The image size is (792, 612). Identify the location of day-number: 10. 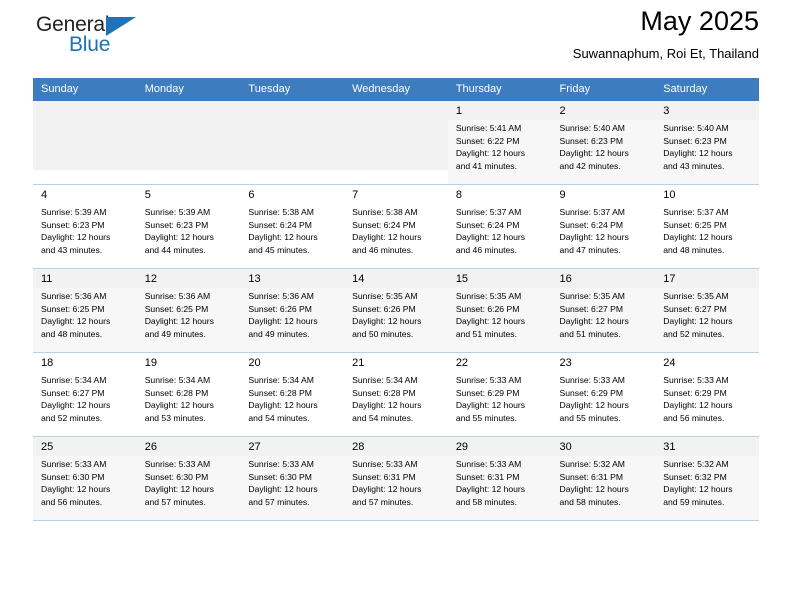
(669, 195).